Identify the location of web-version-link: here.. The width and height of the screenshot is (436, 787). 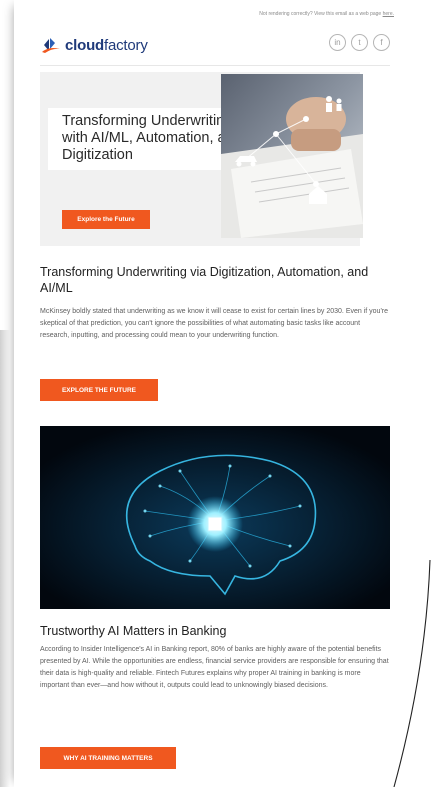
(388, 14).